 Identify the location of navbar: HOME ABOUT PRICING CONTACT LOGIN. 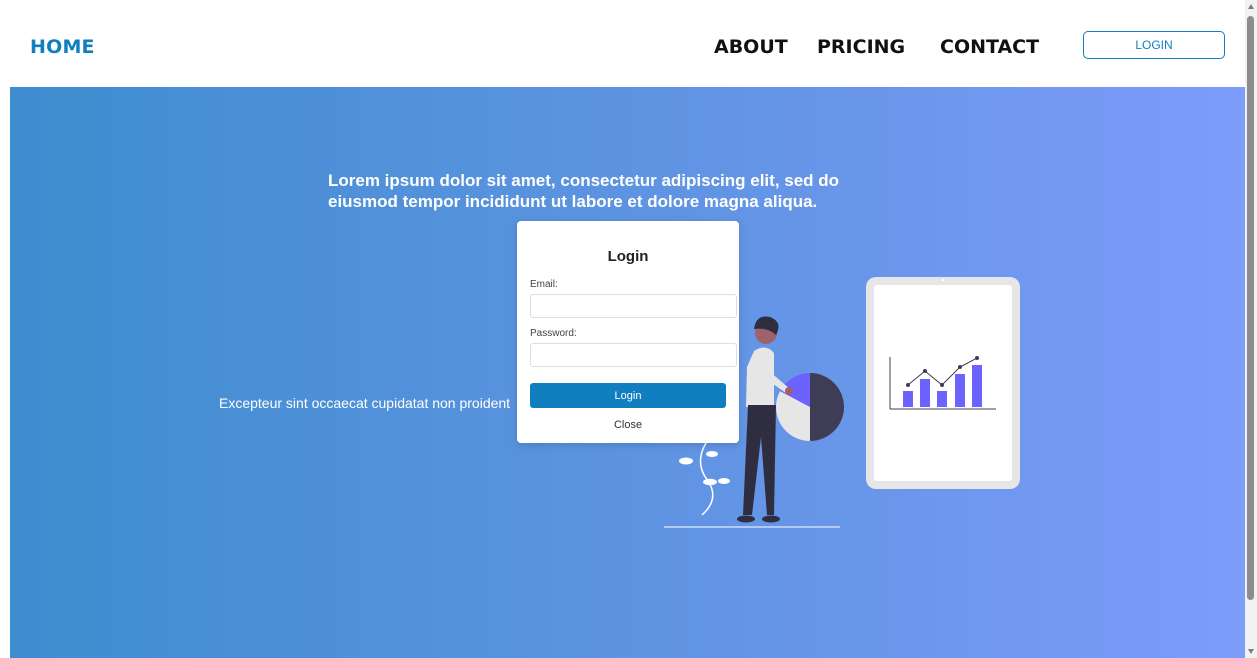
(622, 43).